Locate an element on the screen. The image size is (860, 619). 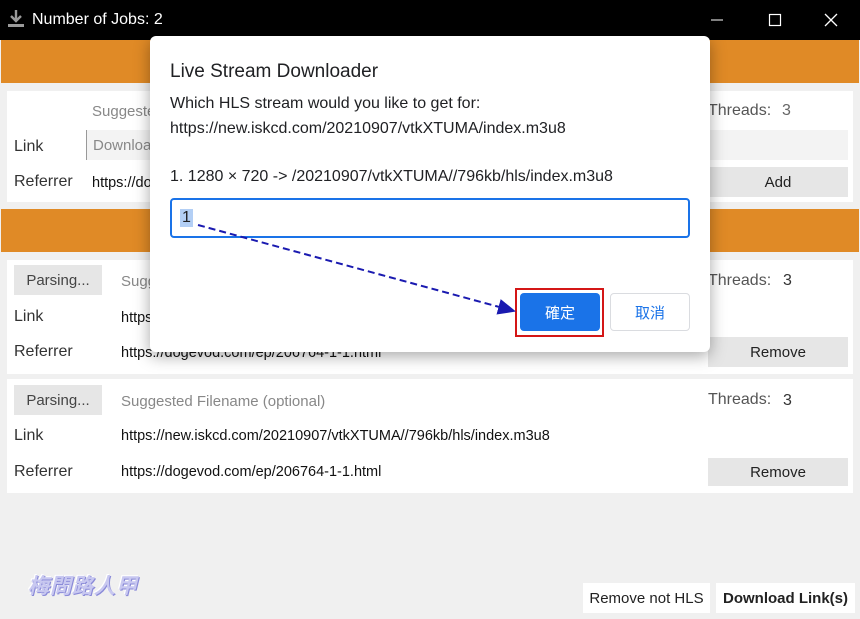
minimize-button is located at coordinates (717, 20).